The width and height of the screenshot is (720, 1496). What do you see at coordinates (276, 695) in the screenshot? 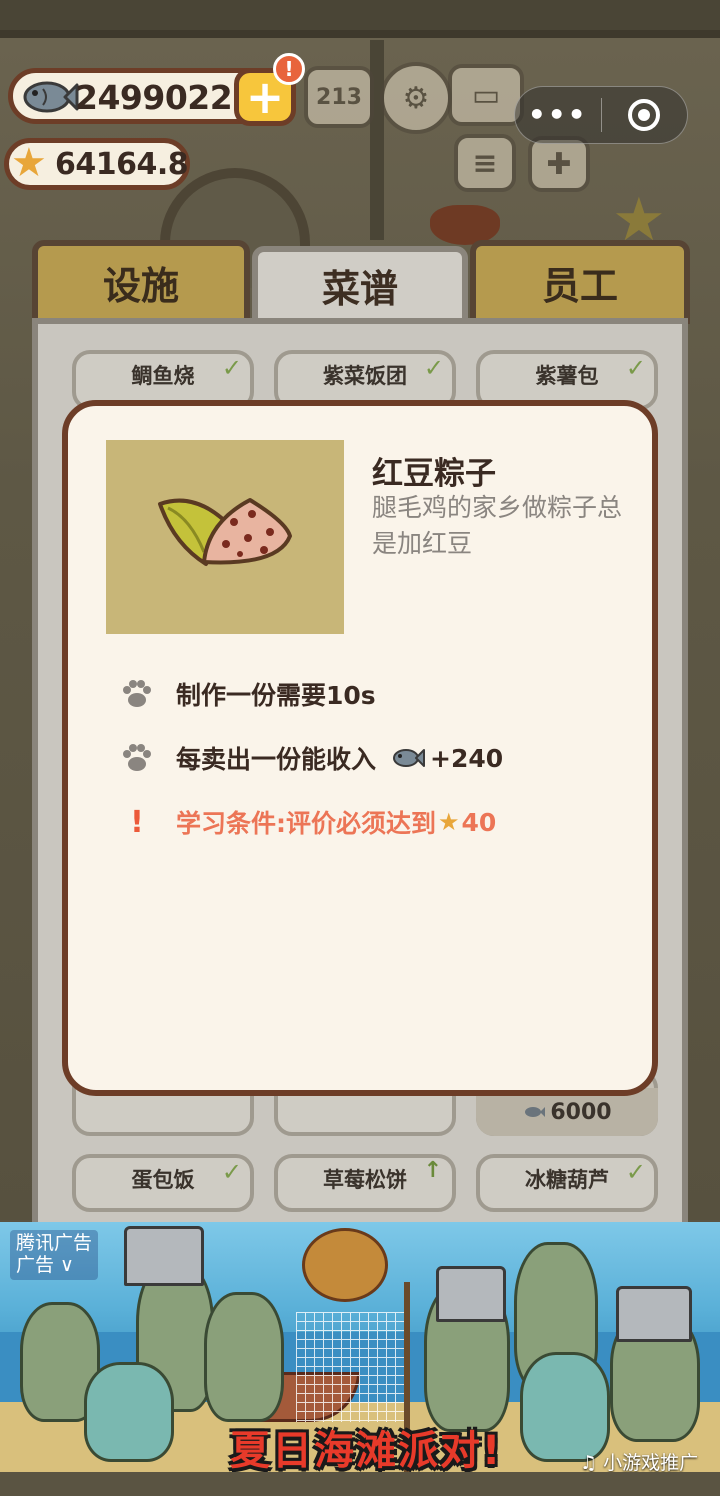
I see `cook-time-text: 制作一份需要10s` at bounding box center [276, 695].